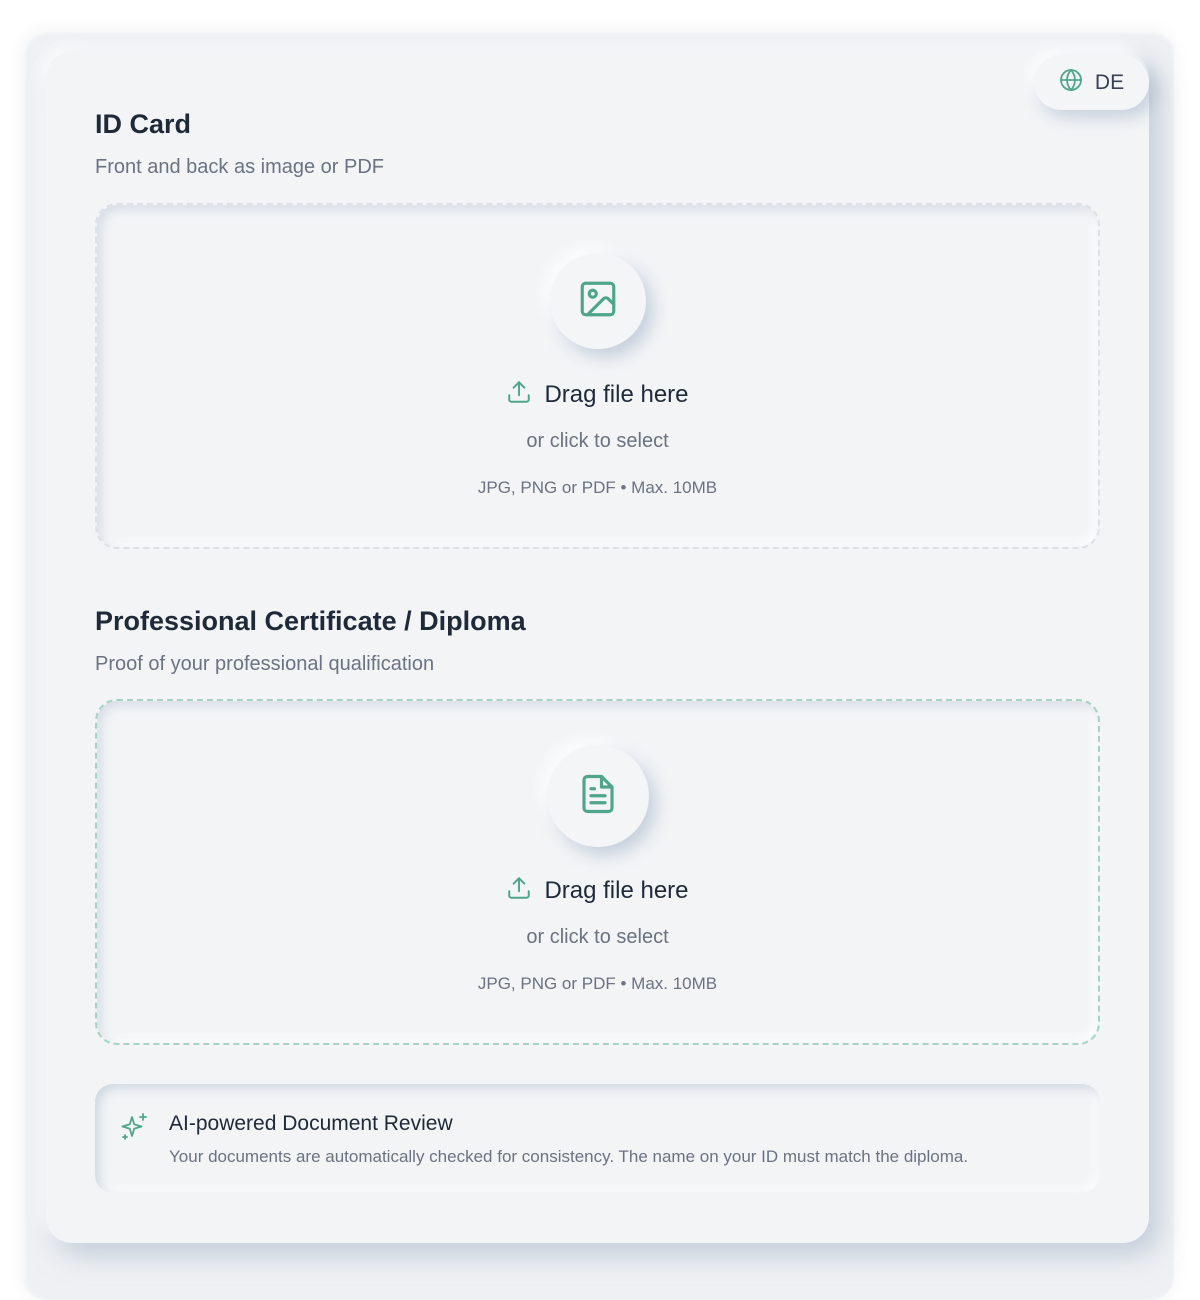  Describe the element at coordinates (135, 1127) in the screenshot. I see `sparkles-icon` at that location.